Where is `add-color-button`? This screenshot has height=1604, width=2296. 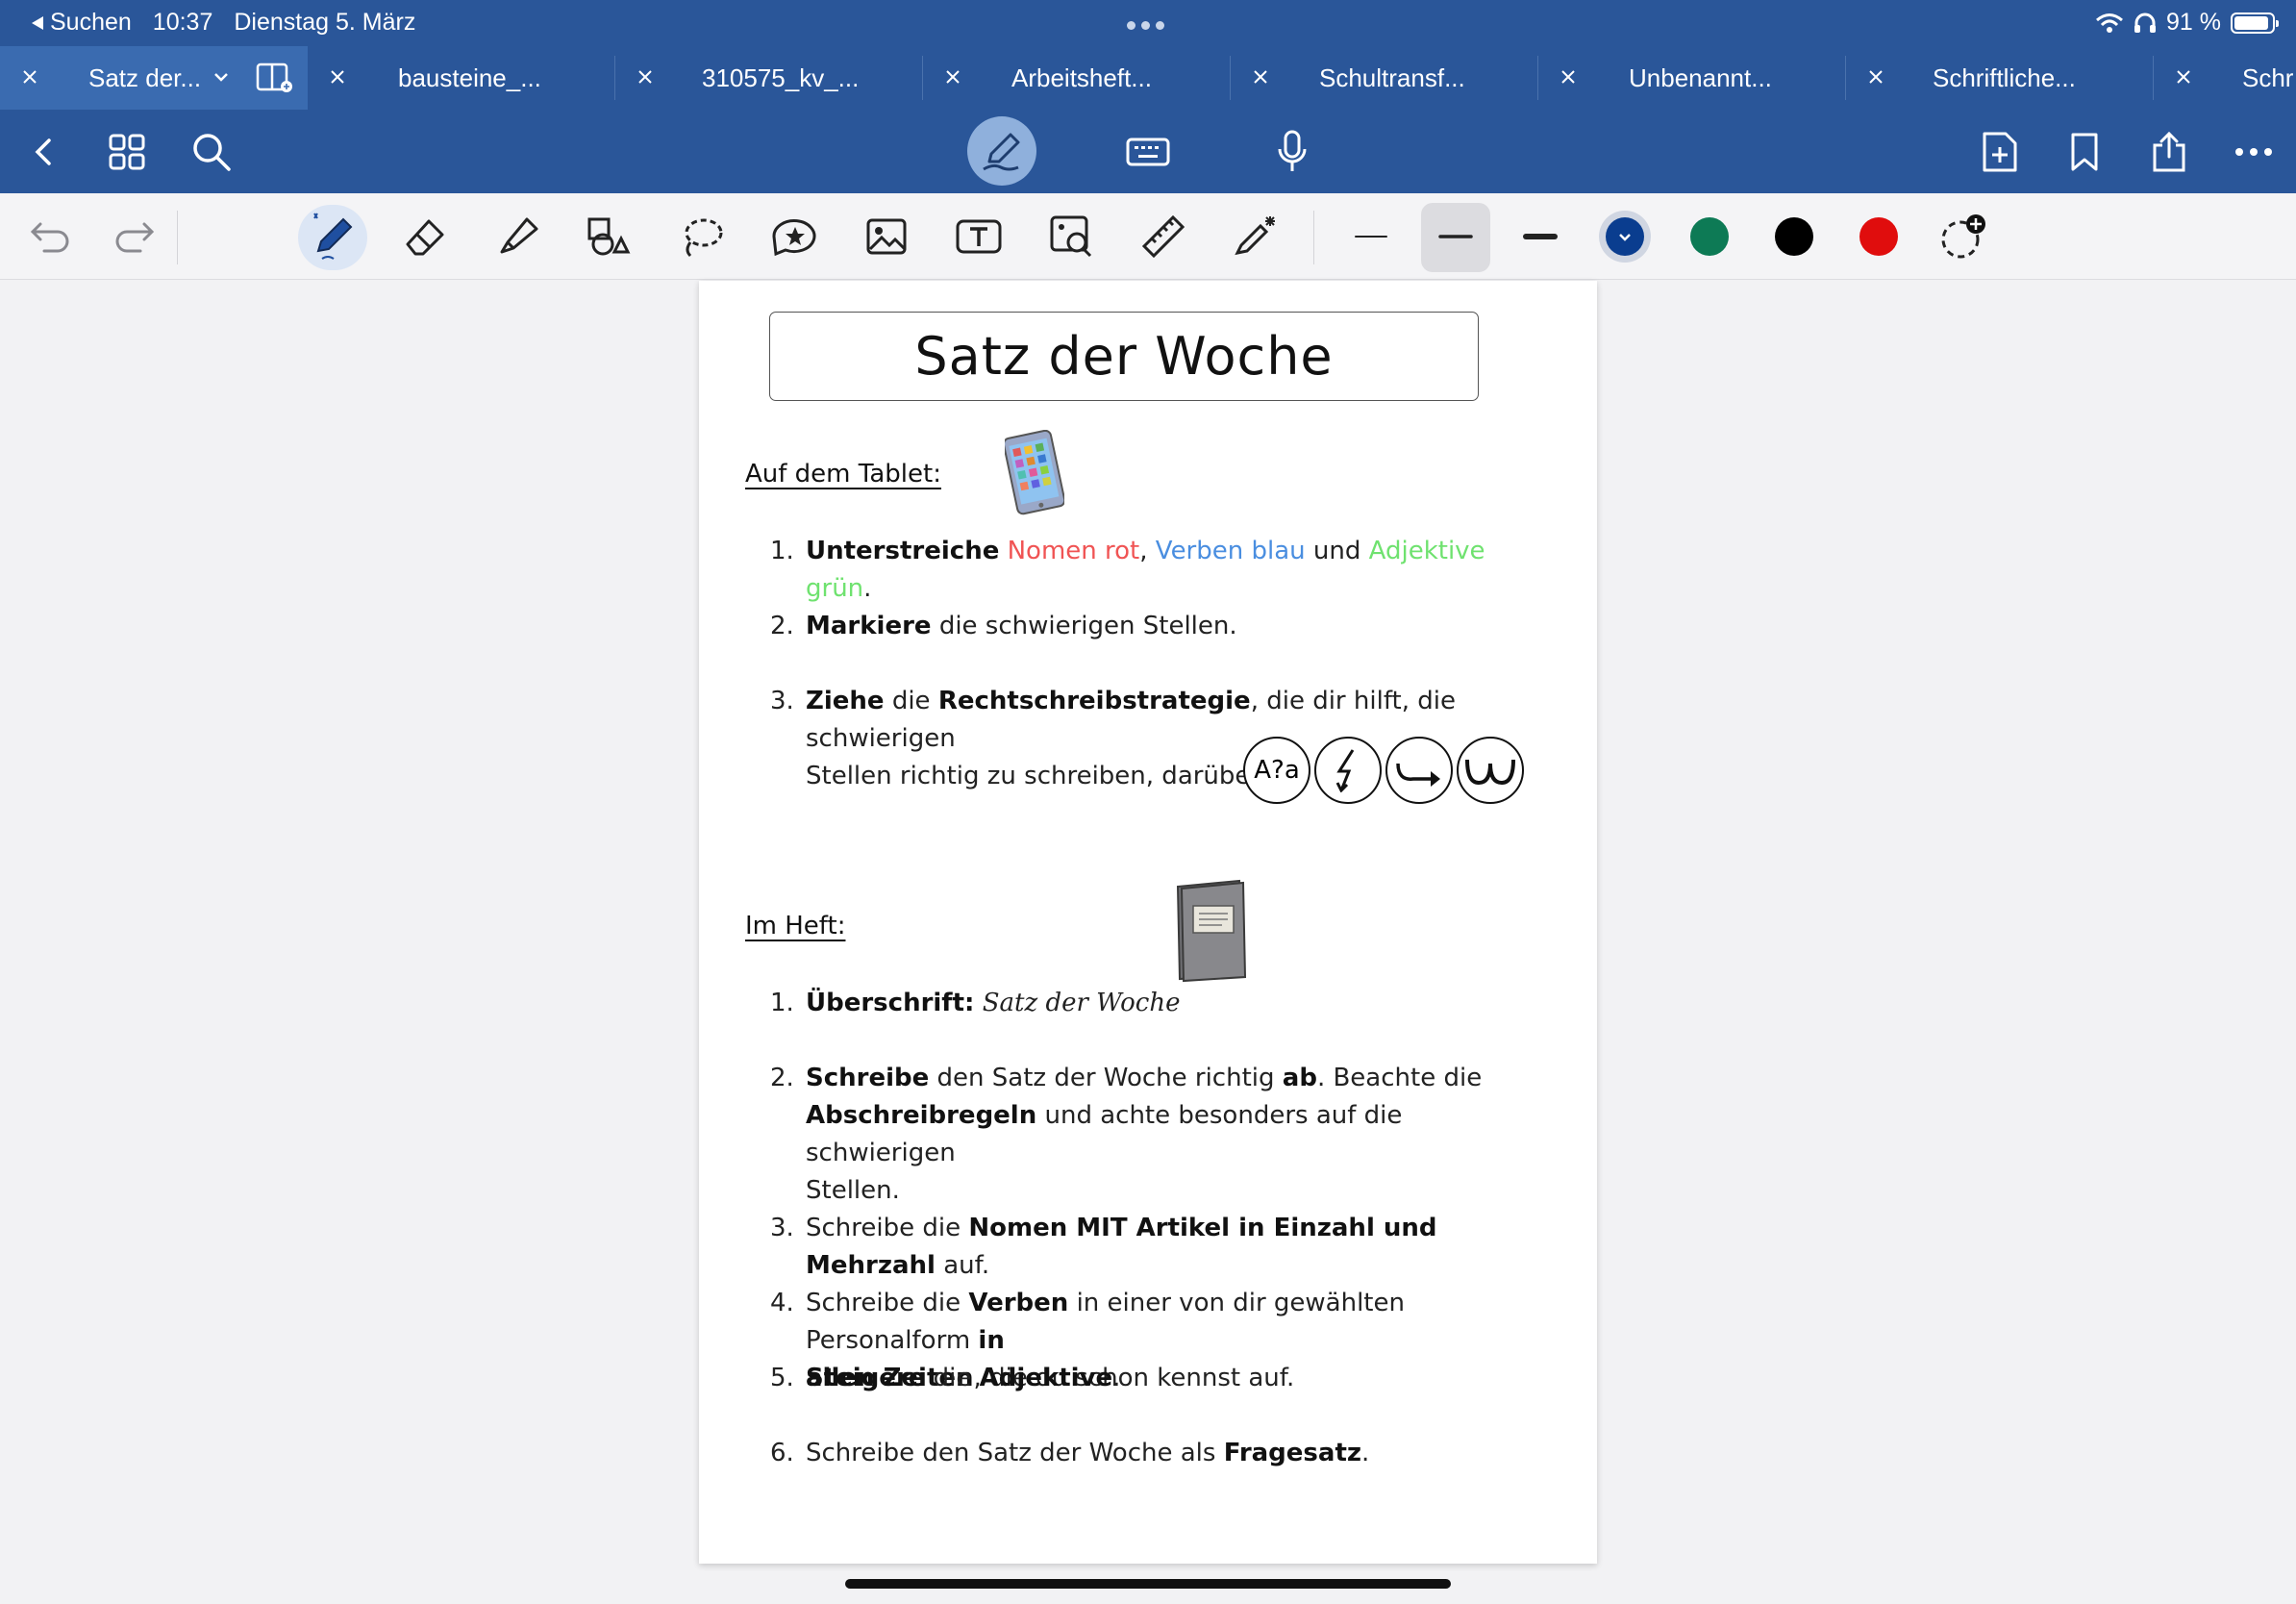 add-color-button is located at coordinates (1963, 236).